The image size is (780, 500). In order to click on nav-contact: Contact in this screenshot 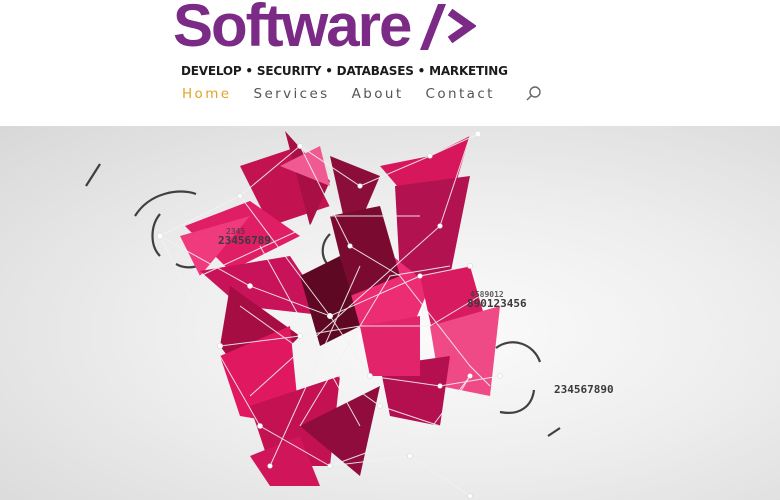, I will do `click(460, 94)`.